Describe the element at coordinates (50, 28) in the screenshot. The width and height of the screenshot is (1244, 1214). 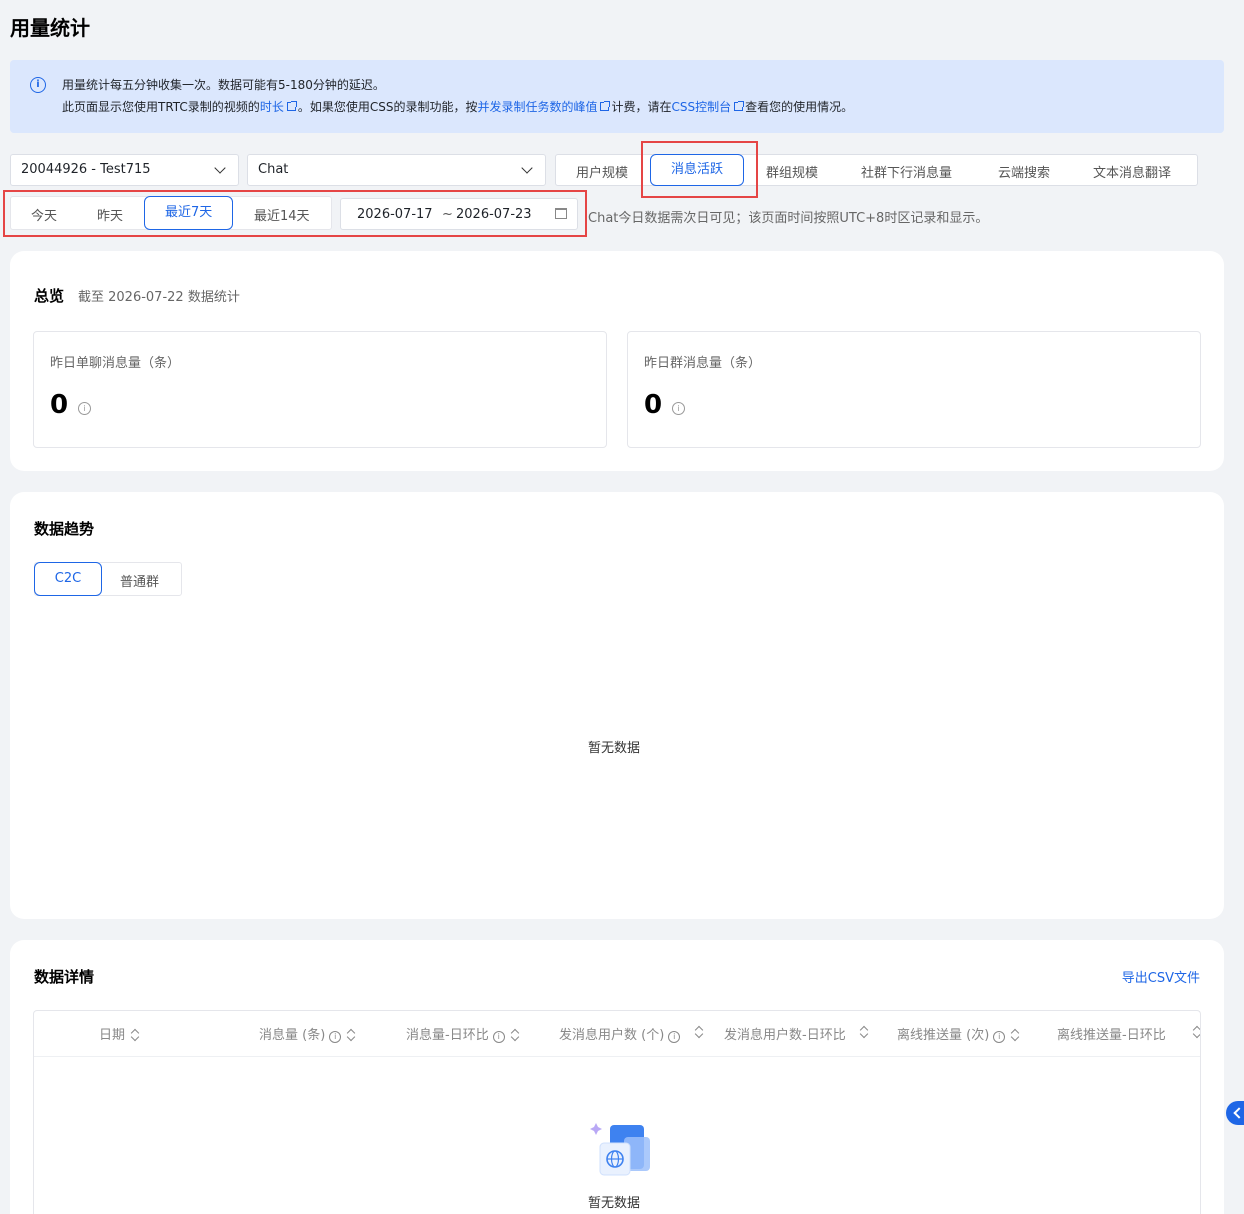
I see `page-title: 用量统计` at that location.